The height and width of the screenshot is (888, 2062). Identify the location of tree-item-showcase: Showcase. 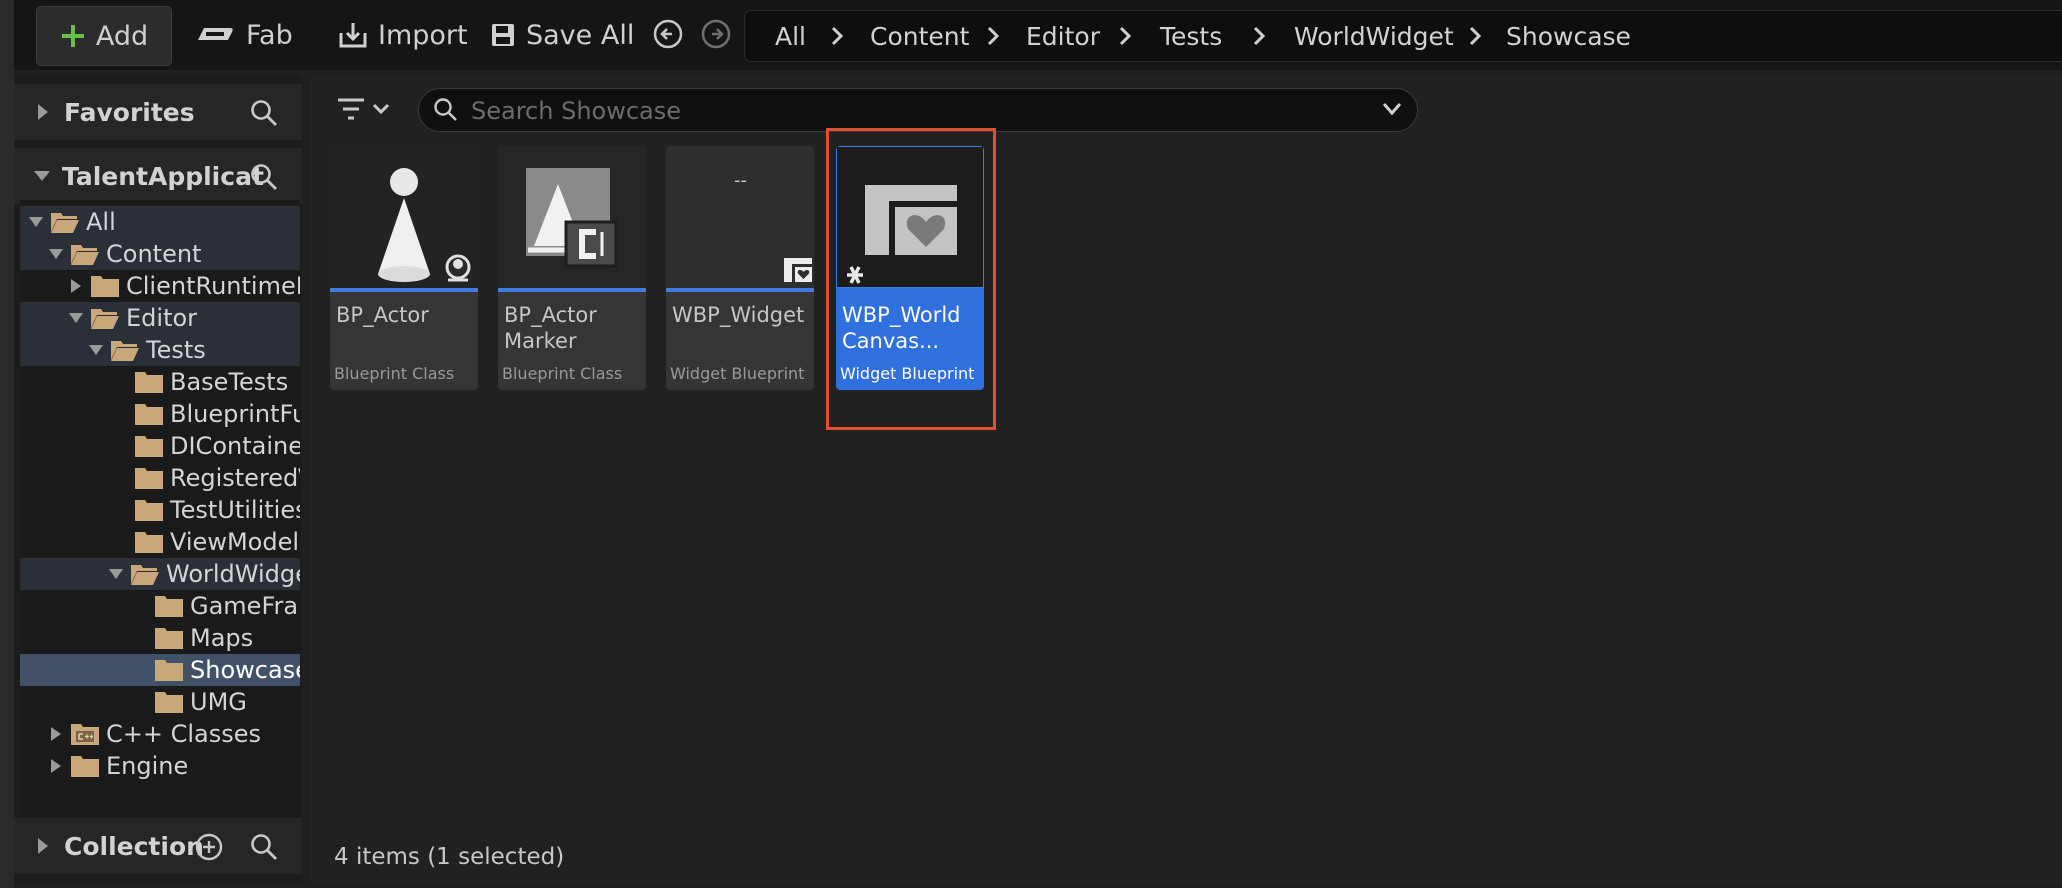
(160, 670).